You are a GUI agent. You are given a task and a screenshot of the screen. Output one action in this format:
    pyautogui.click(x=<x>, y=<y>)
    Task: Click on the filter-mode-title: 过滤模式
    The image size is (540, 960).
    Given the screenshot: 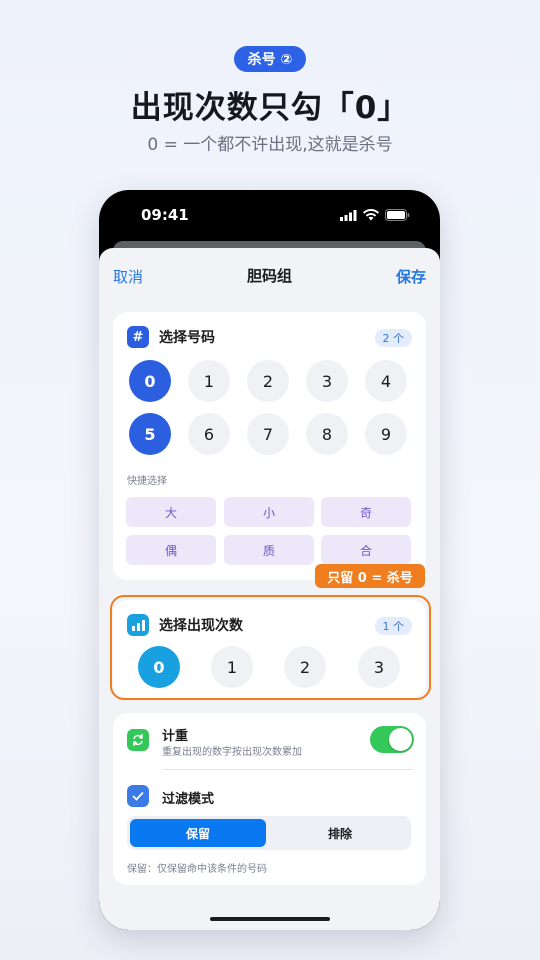 What is the action you would take?
    pyautogui.click(x=188, y=799)
    